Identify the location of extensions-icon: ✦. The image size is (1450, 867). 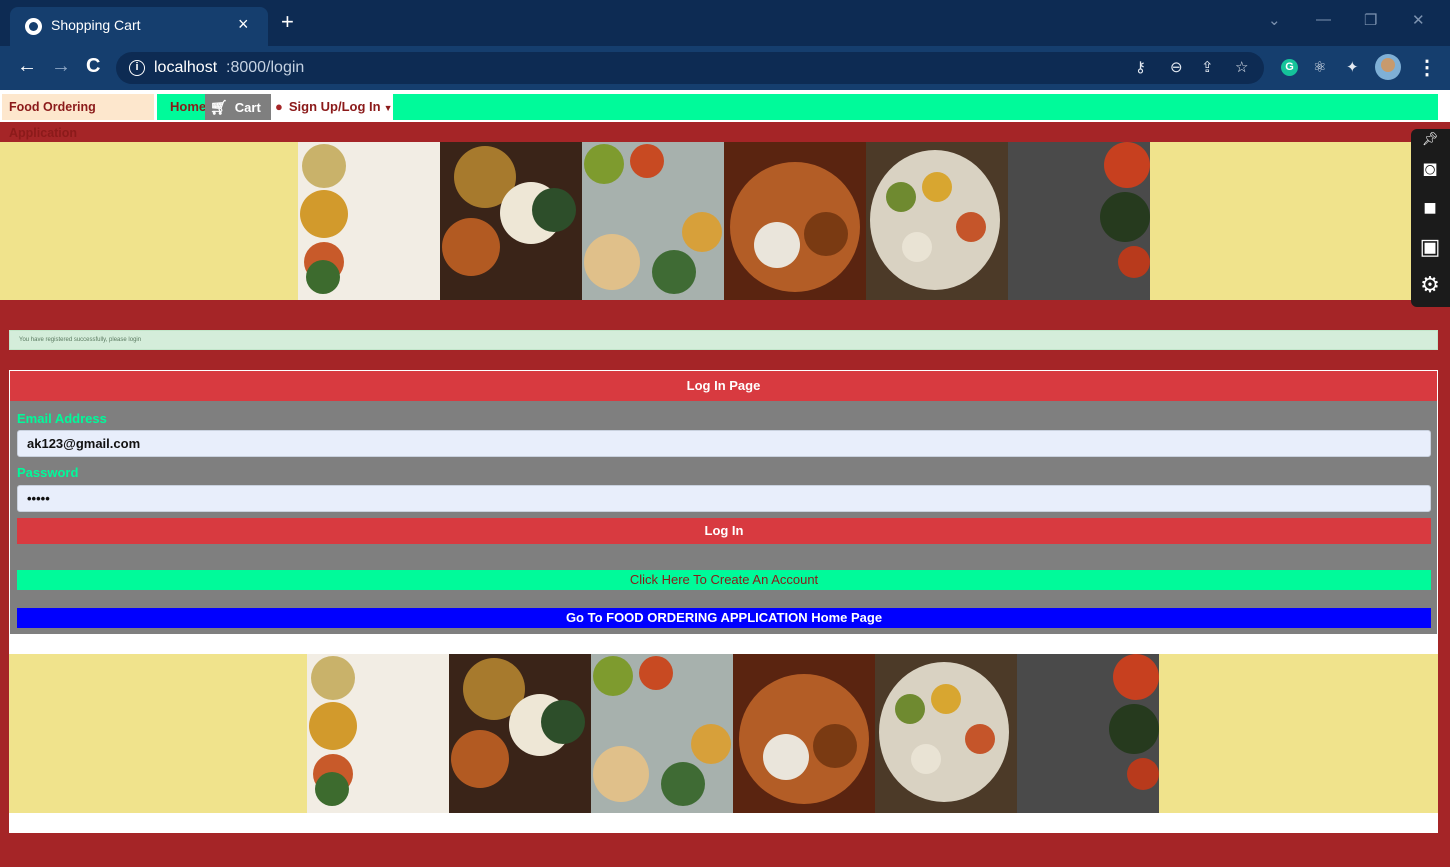
(1352, 67).